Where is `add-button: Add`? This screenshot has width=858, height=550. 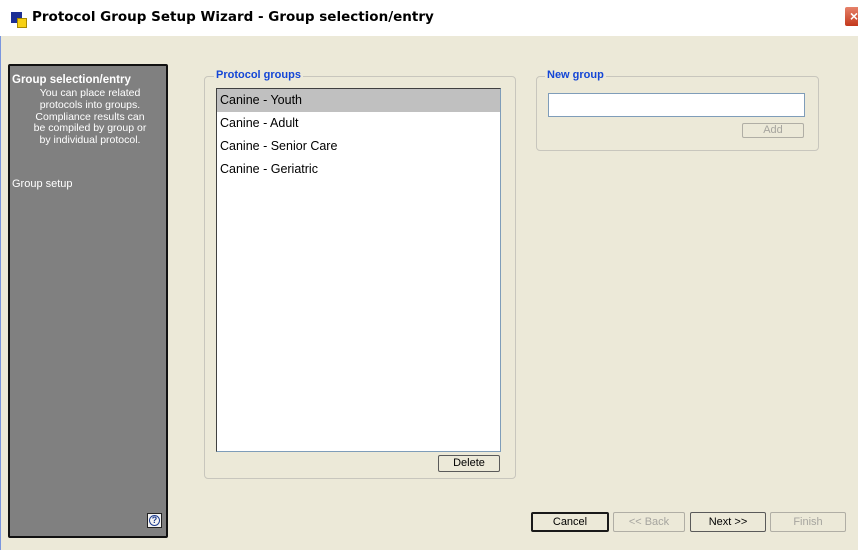
add-button: Add is located at coordinates (773, 130).